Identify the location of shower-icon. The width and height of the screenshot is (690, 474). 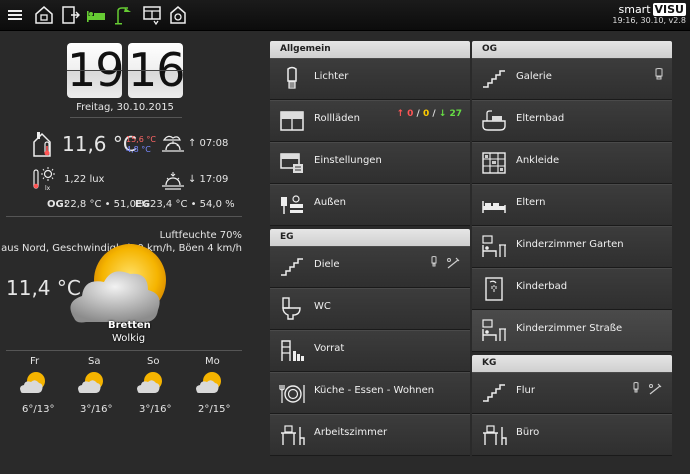
(494, 289).